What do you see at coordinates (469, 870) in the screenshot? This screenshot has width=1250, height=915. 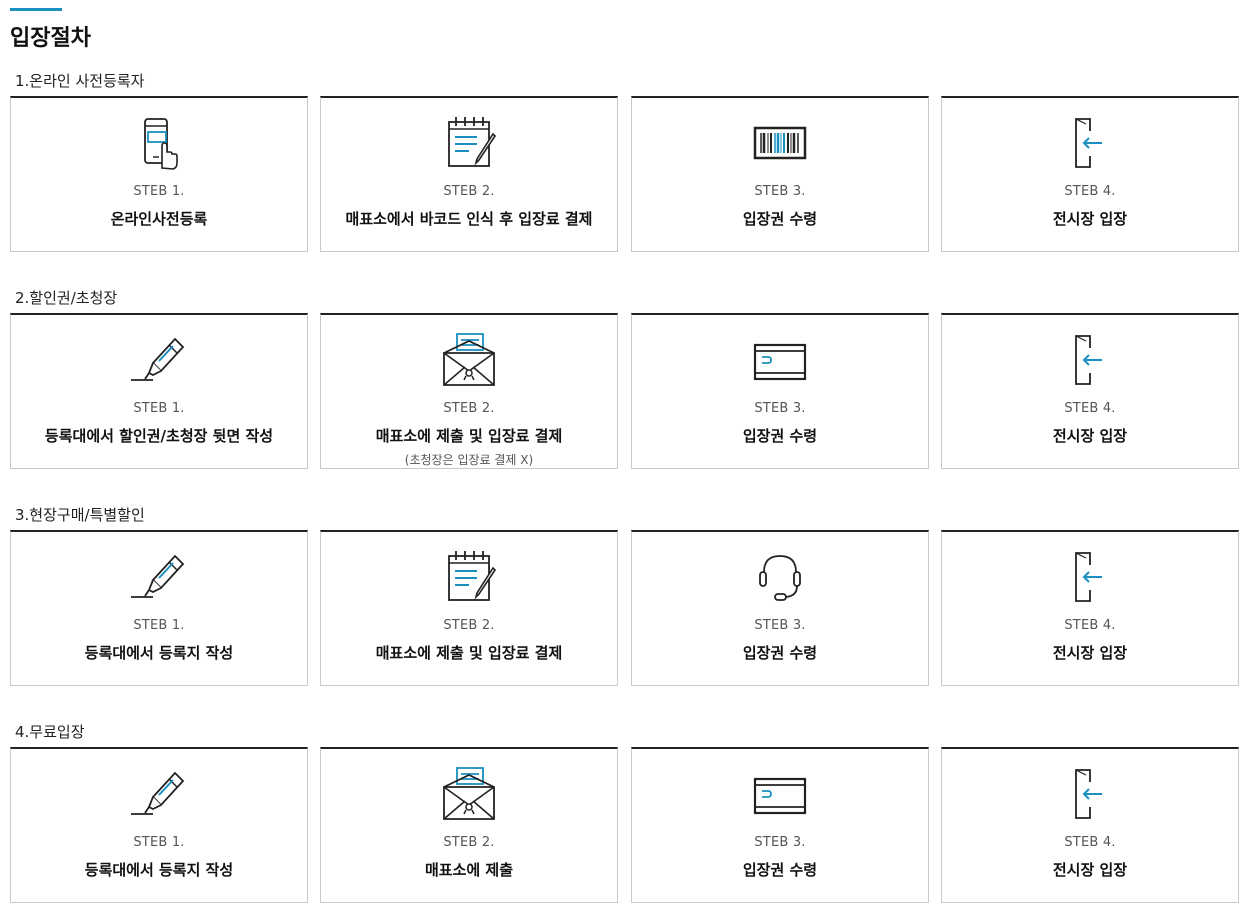 I see `step-label: 매표소에 제출` at bounding box center [469, 870].